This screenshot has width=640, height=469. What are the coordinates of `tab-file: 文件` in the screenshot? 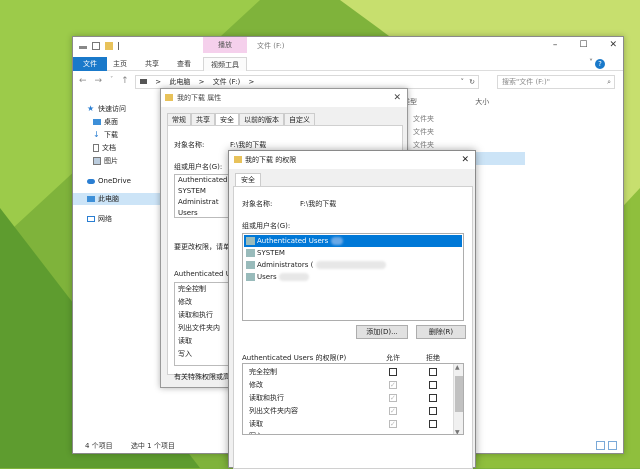 It's located at (90, 64).